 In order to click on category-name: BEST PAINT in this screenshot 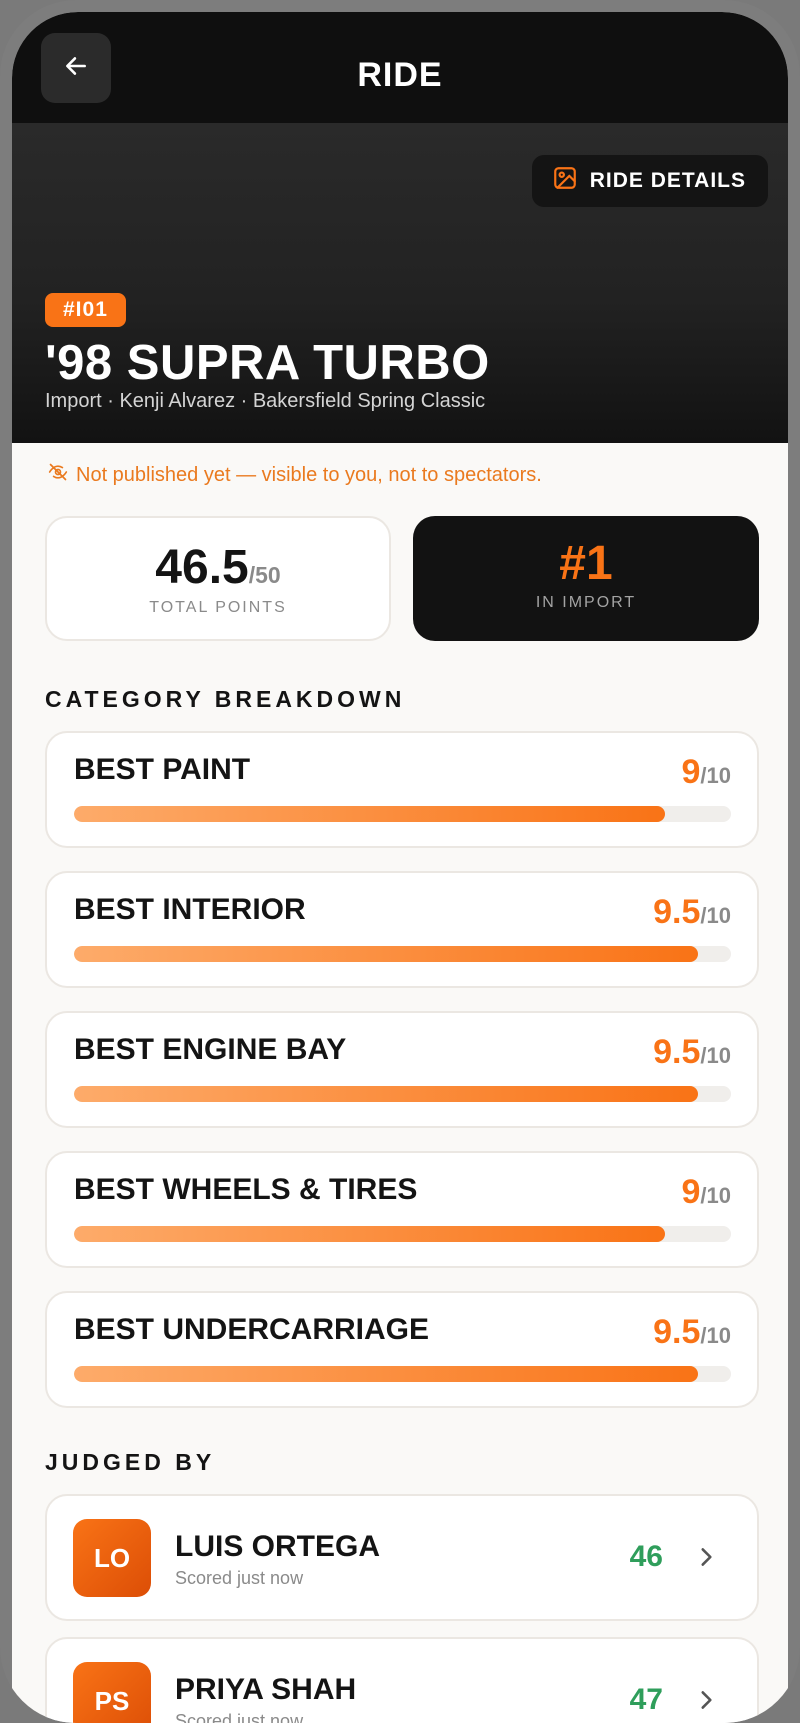, I will do `click(162, 769)`.